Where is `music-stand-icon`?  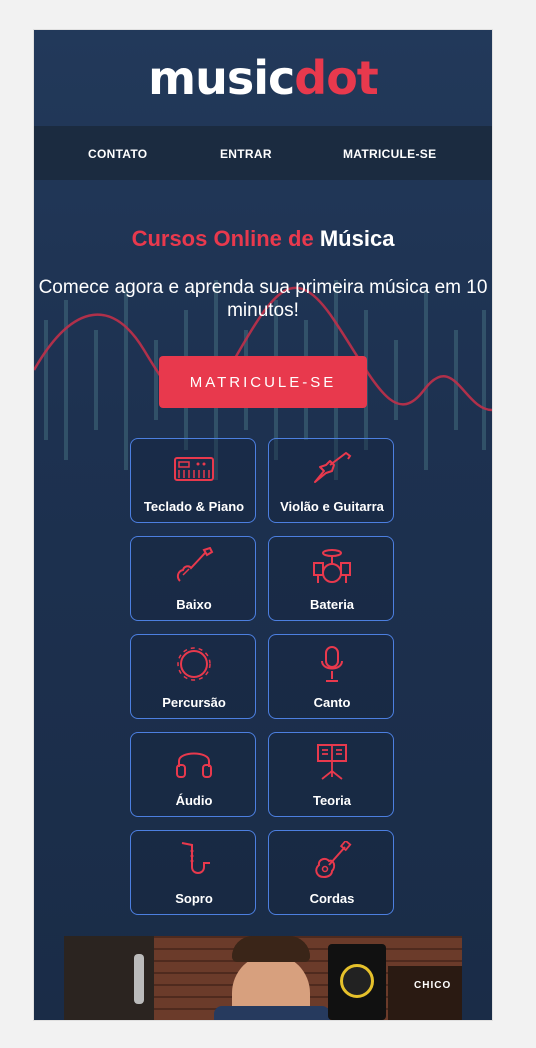
music-stand-icon is located at coordinates (332, 762).